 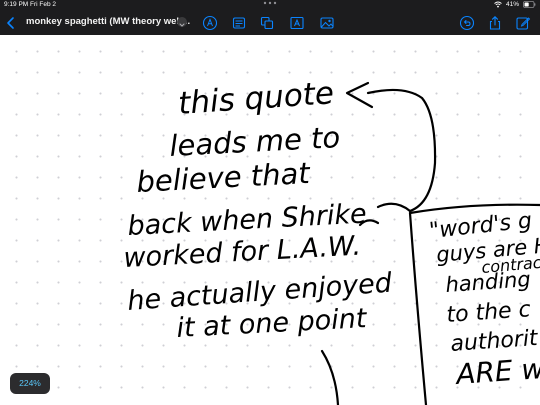 I want to click on arrow-line, so click(x=401, y=150).